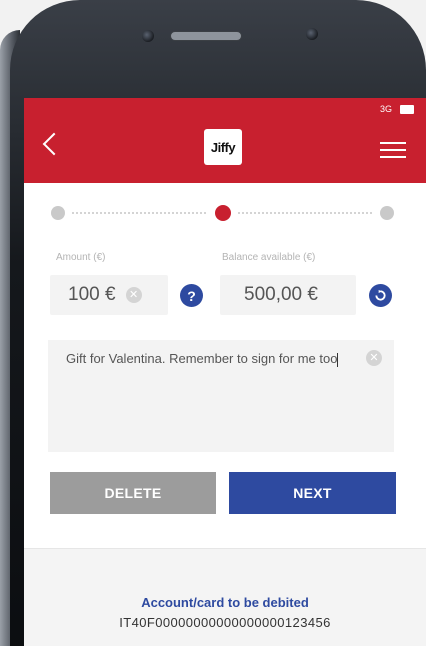  I want to click on step-progress, so click(225, 213).